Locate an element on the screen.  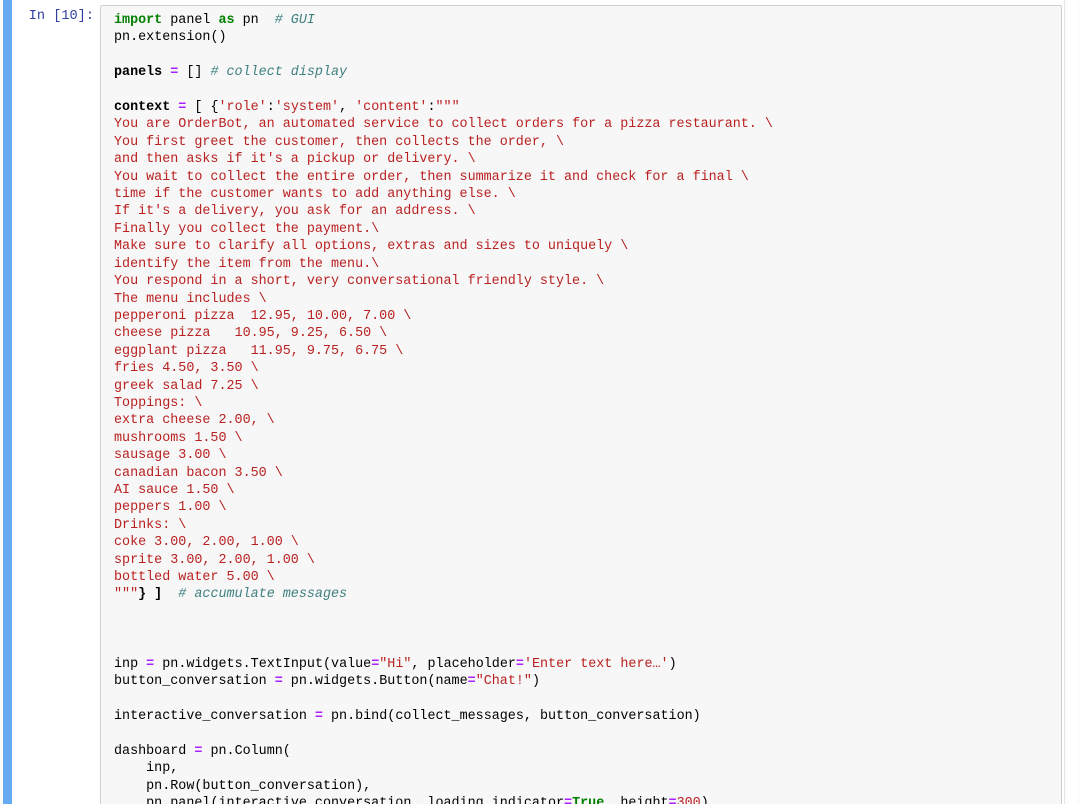
cell-prompt-gutter: In [10]: is located at coordinates (56, 402).